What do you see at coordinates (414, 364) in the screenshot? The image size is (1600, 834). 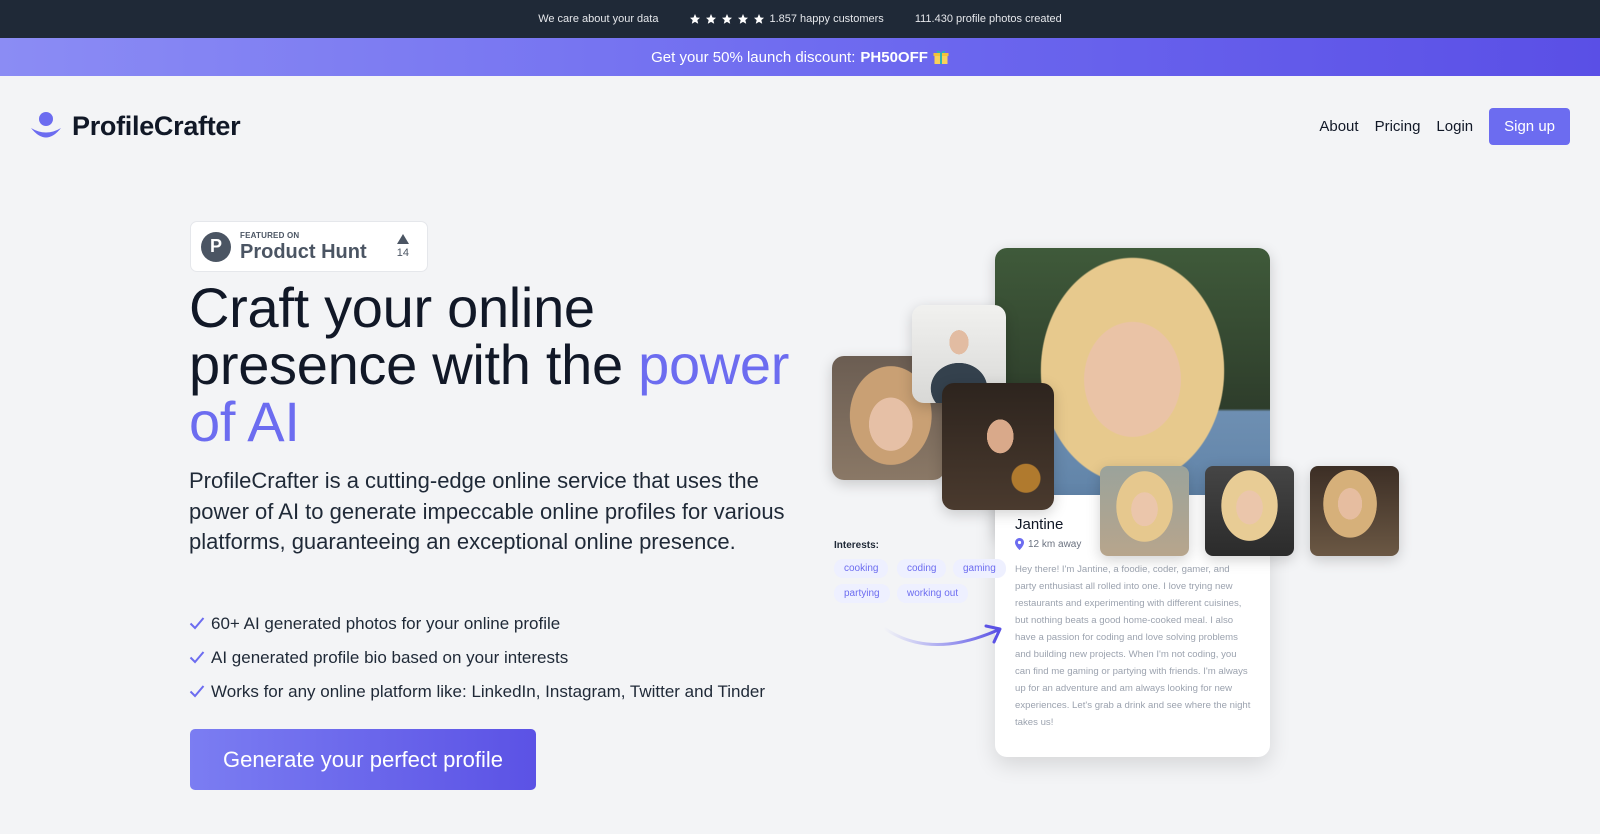 I see `headline-line2: presence with the` at bounding box center [414, 364].